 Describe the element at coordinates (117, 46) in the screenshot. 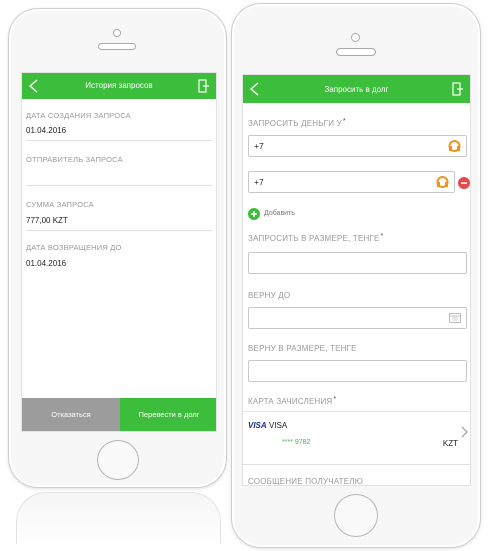

I see `left-phone-speaker` at that location.